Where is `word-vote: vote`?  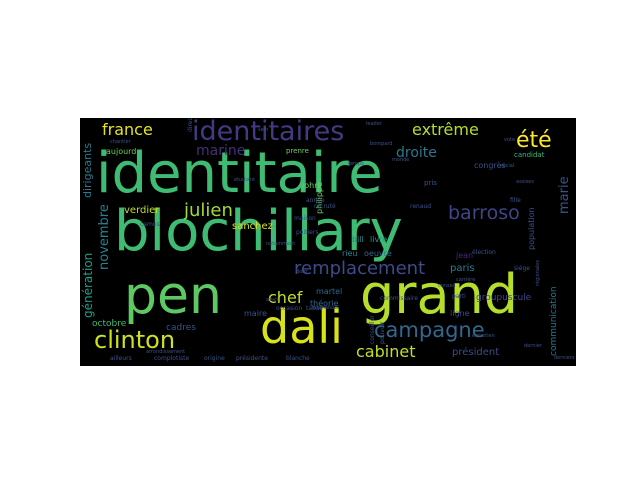 word-vote: vote is located at coordinates (510, 140).